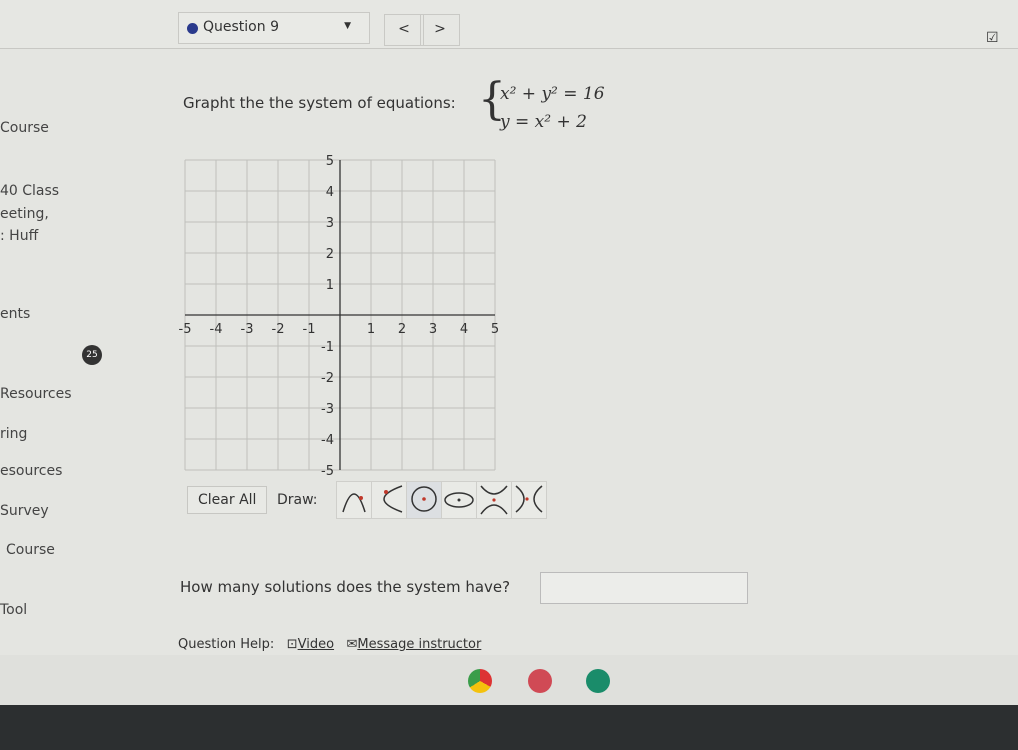 This screenshot has height=750, width=1018. Describe the element at coordinates (31, 471) in the screenshot. I see `sidebar-item: esources` at that location.